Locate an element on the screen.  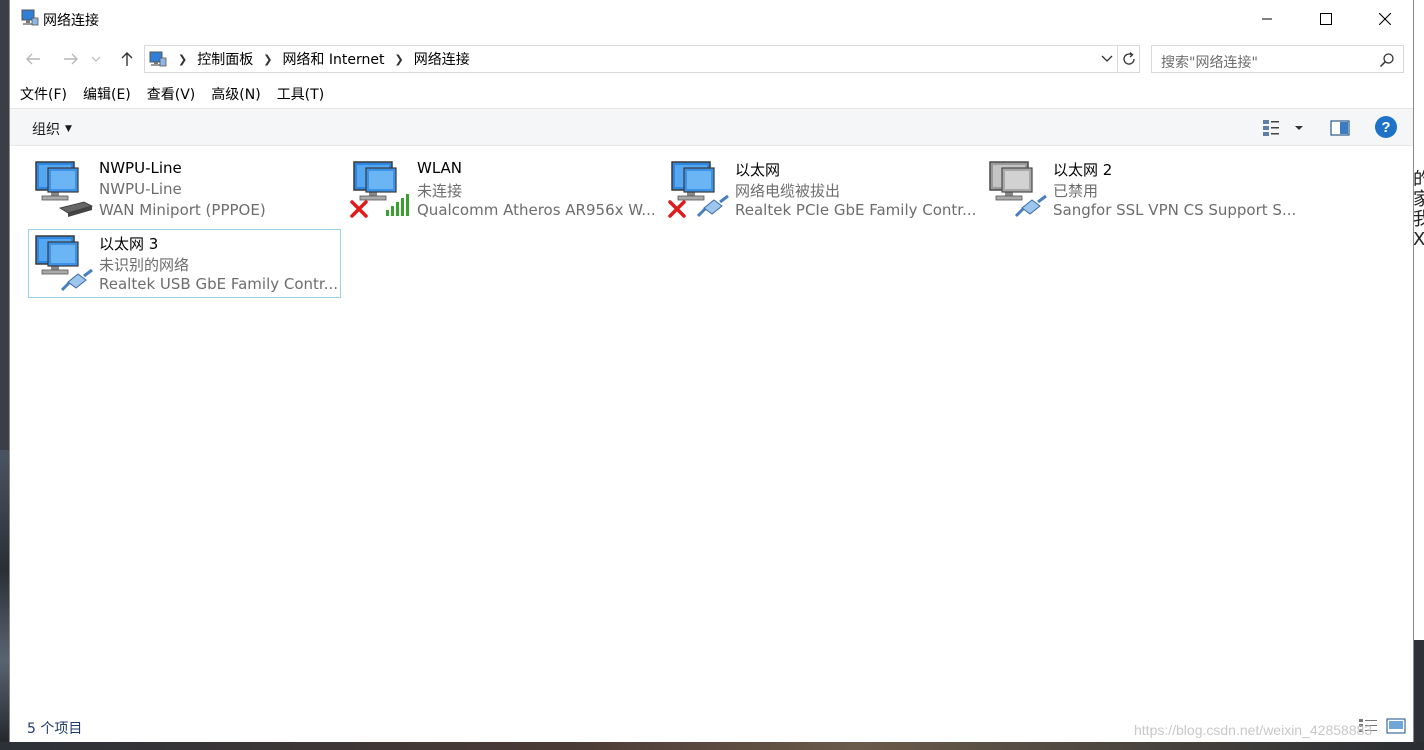
close-button is located at coordinates (1385, 19).